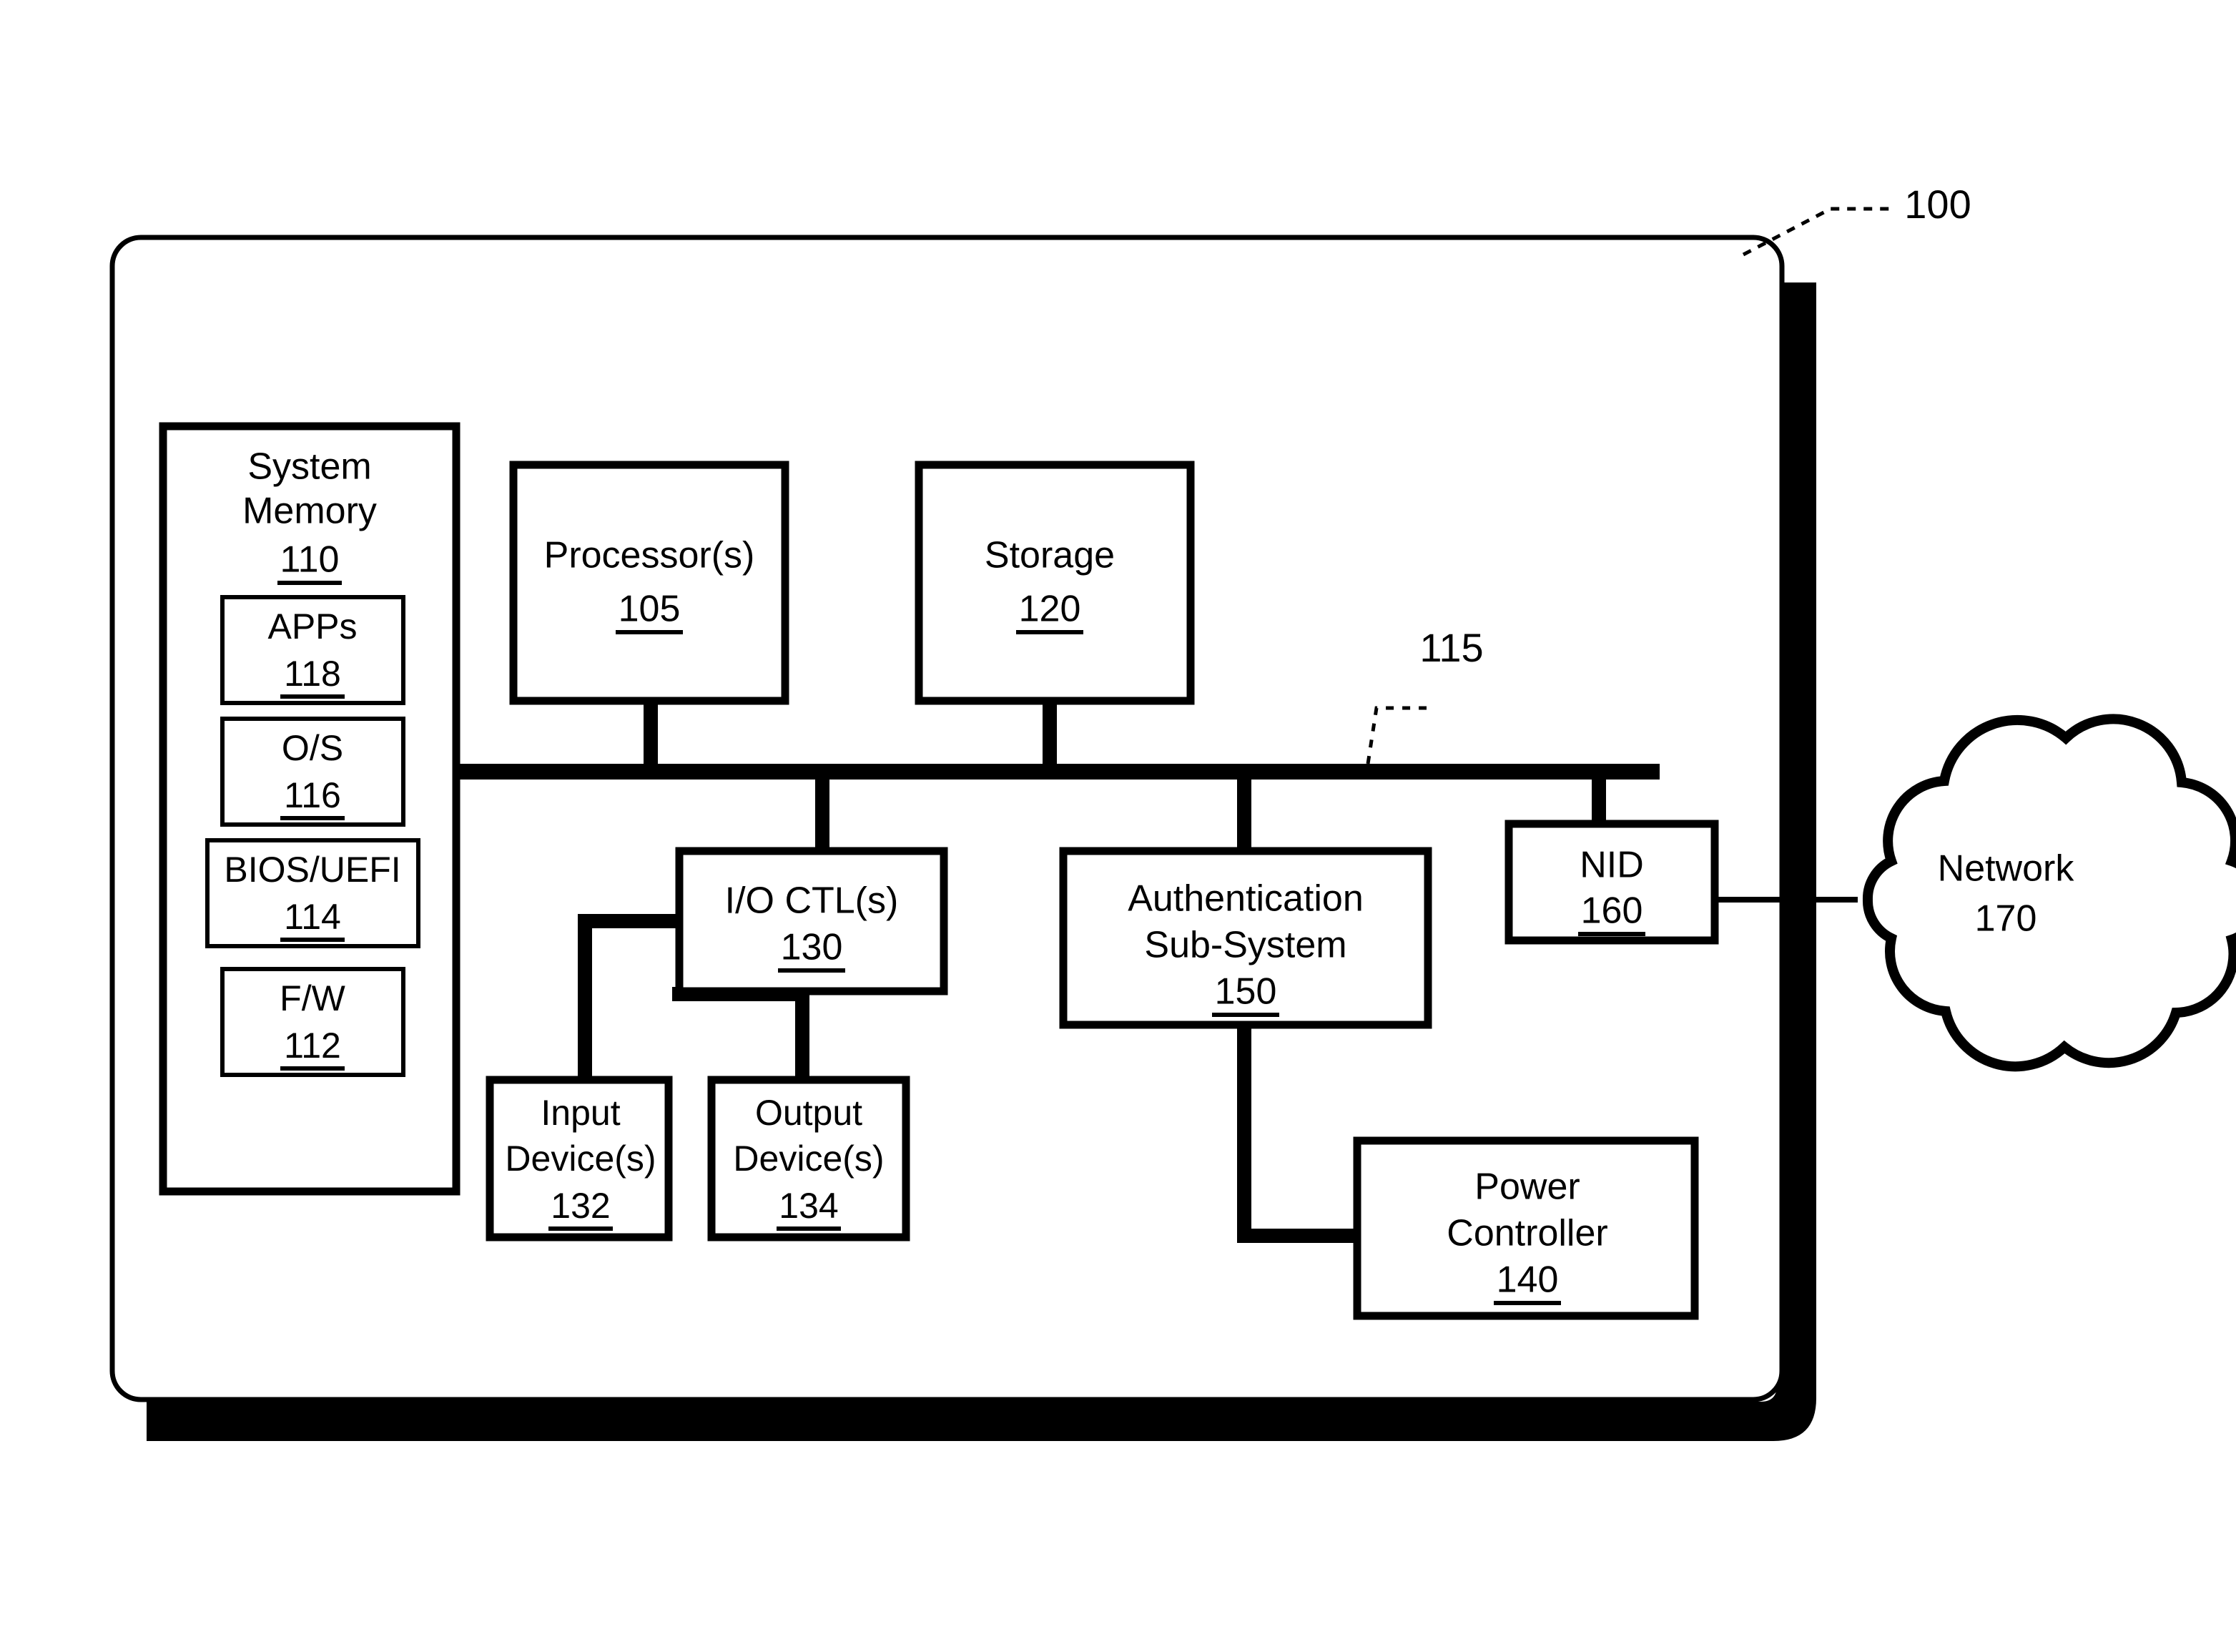 This screenshot has height=1652, width=2236. Describe the element at coordinates (1244, 814) in the screenshot. I see `bus-stub-auth` at that location.